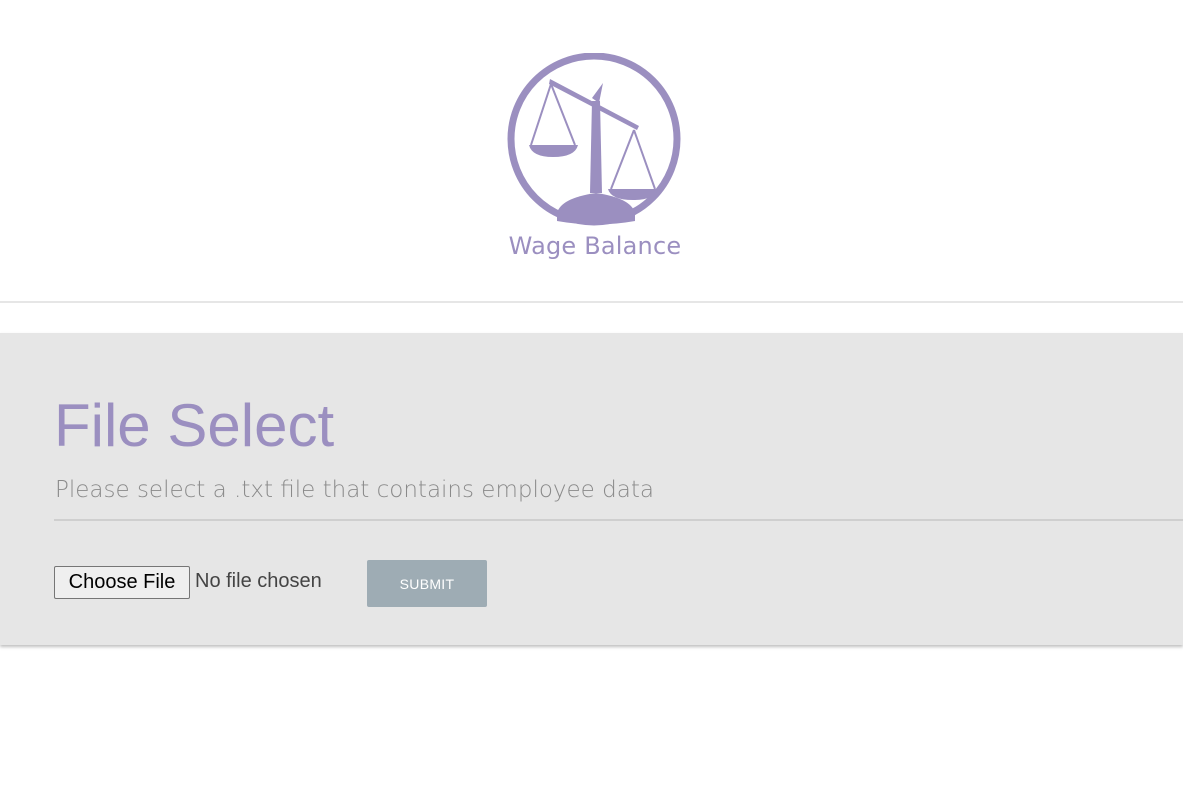 Image resolution: width=1183 pixels, height=789 pixels. Describe the element at coordinates (618, 520) in the screenshot. I see `divider` at that location.